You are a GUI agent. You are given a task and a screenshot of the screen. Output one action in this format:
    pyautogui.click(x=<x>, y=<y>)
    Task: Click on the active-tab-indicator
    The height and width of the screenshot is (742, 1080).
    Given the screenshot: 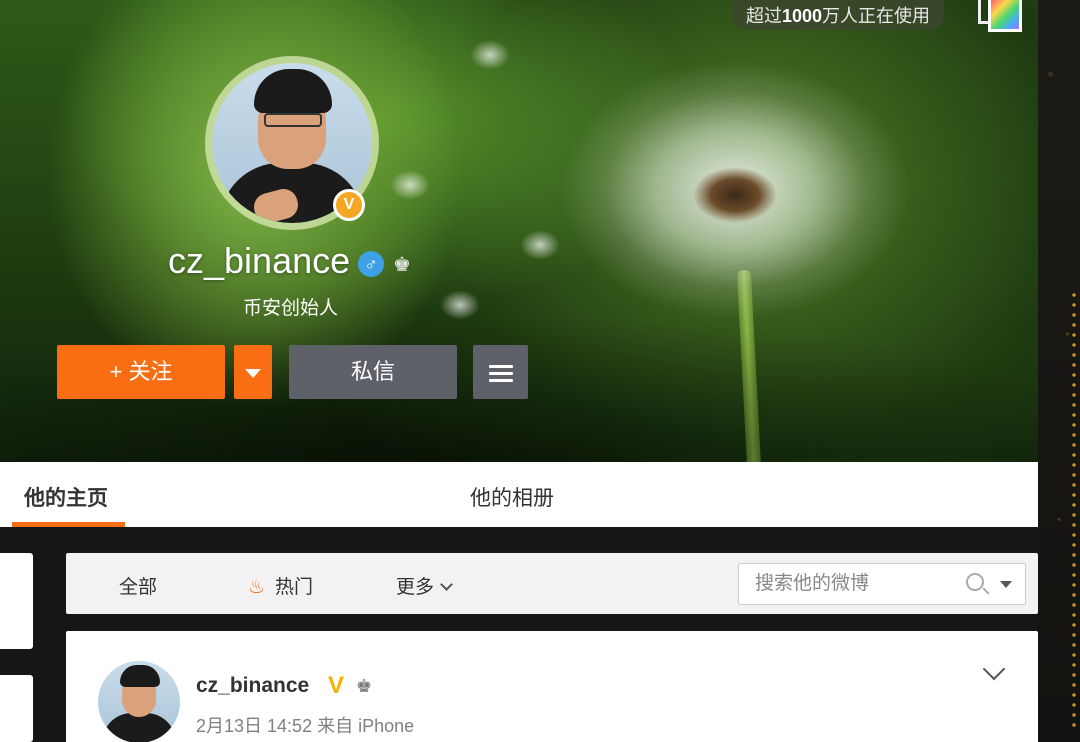 What is the action you would take?
    pyautogui.click(x=68, y=524)
    